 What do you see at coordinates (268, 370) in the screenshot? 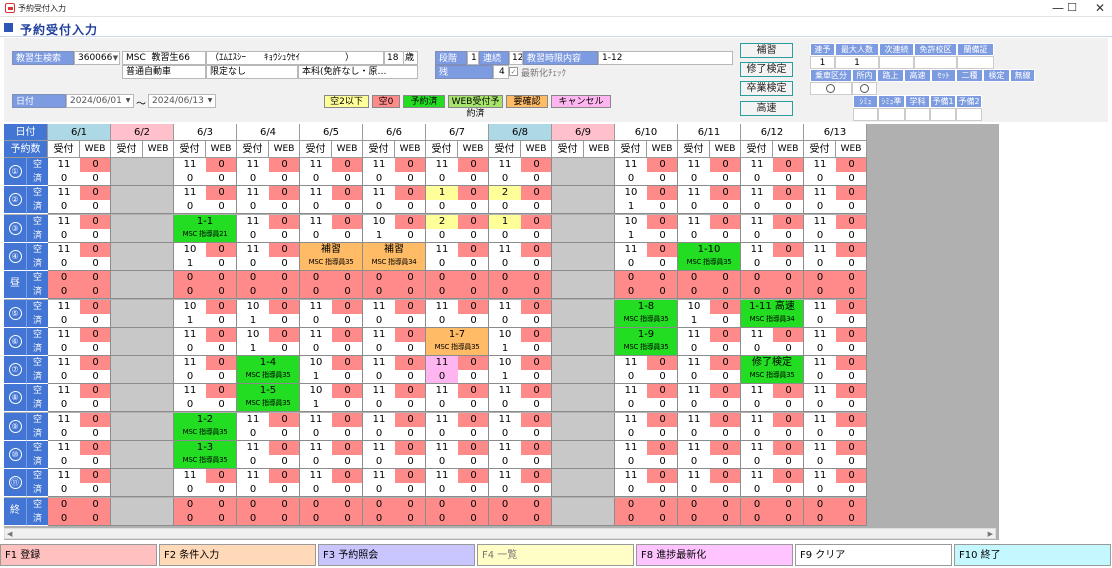
I see `booked-lesson-cell: 1-4 MSC 指導員35` at bounding box center [268, 370].